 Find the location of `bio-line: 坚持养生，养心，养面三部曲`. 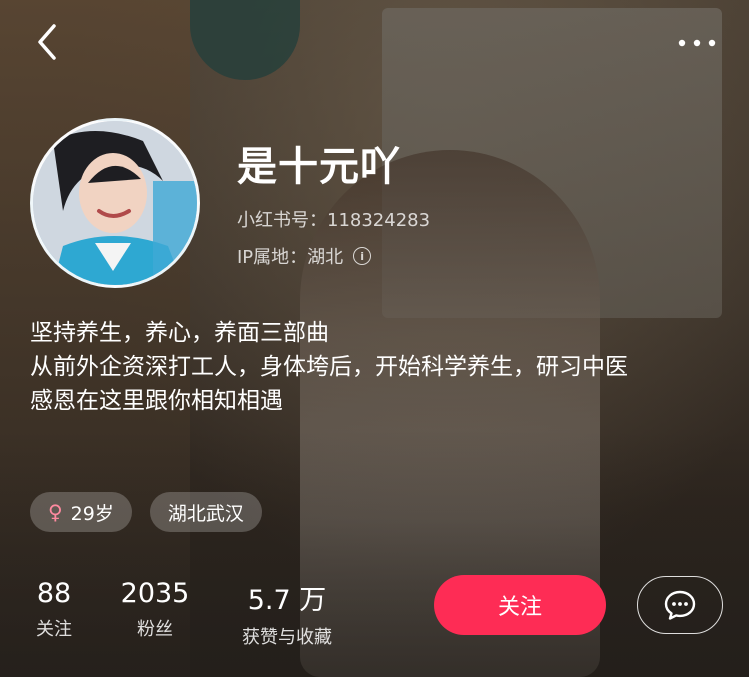

bio-line: 坚持养生，养心，养面三部曲 is located at coordinates (179, 333).